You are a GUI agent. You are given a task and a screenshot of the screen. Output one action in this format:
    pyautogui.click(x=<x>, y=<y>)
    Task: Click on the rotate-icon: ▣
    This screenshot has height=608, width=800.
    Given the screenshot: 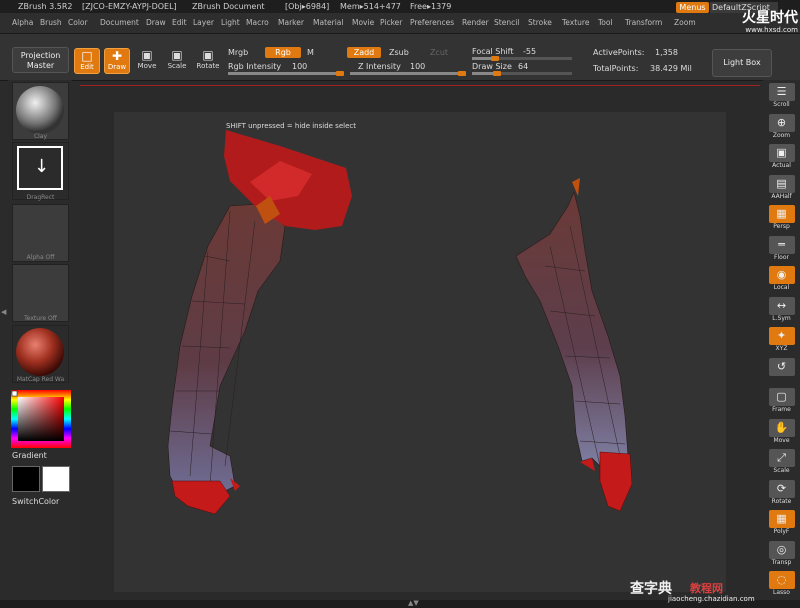 What is the action you would take?
    pyautogui.click(x=208, y=55)
    